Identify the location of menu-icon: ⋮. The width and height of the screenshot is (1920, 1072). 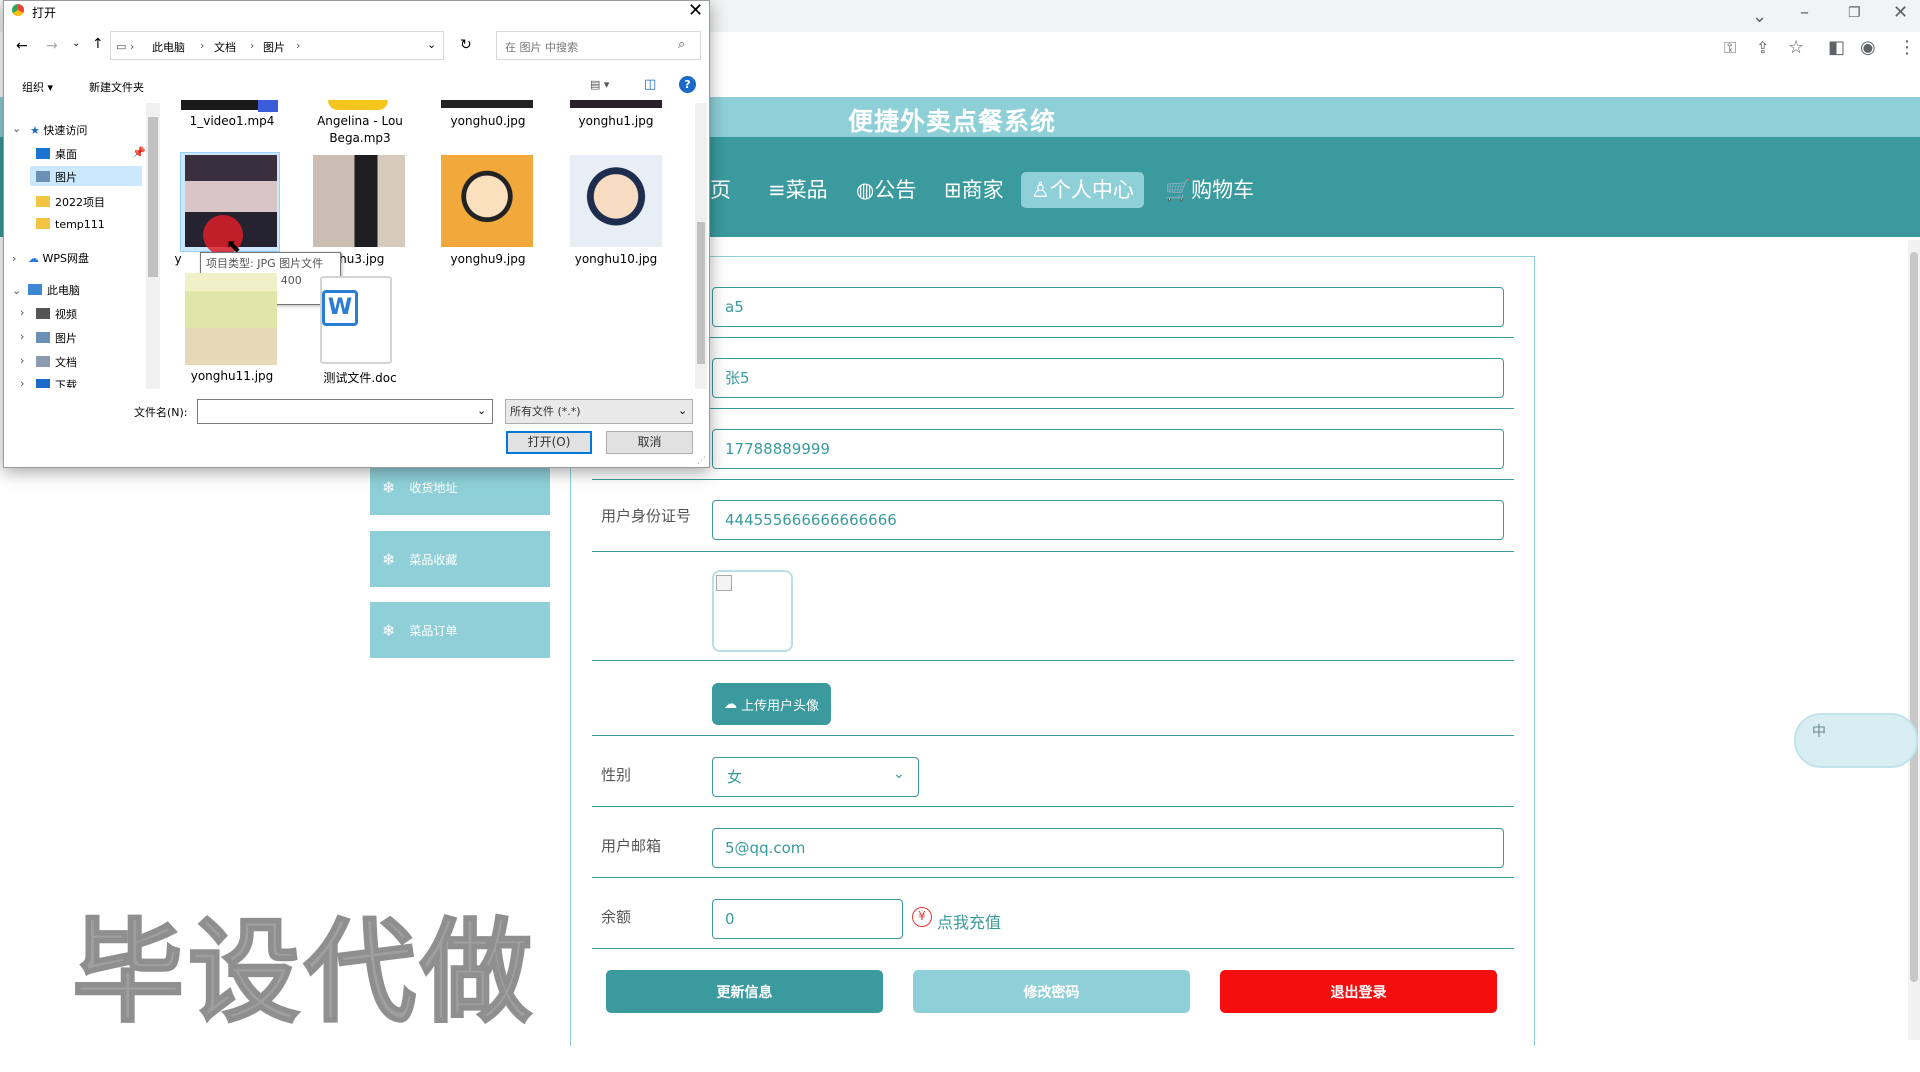
(1907, 47).